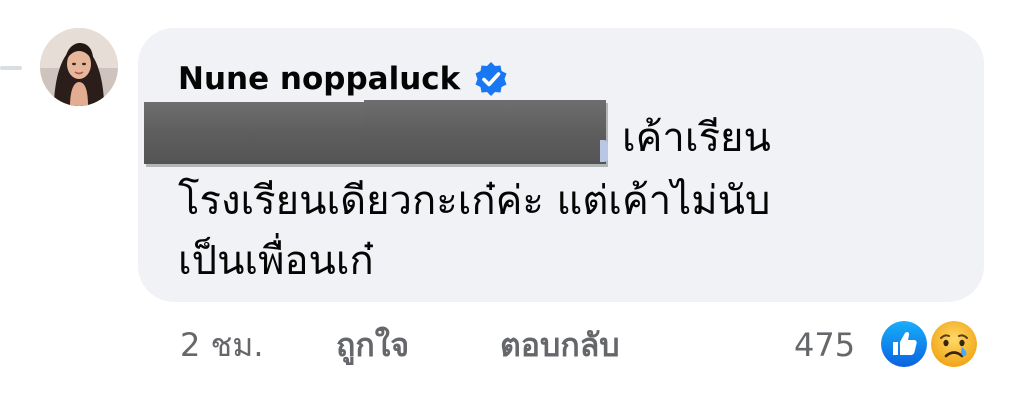 The image size is (1023, 400). What do you see at coordinates (696, 138) in the screenshot?
I see `comment-text-line-1: เค้าเรียน` at bounding box center [696, 138].